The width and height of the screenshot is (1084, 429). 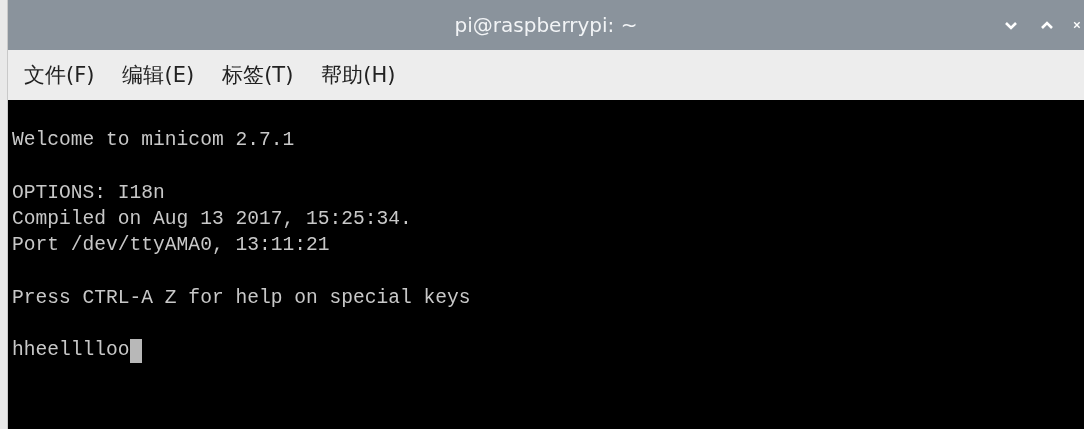 What do you see at coordinates (546, 25) in the screenshot?
I see `window-title: pi@raspberrypi: ~` at bounding box center [546, 25].